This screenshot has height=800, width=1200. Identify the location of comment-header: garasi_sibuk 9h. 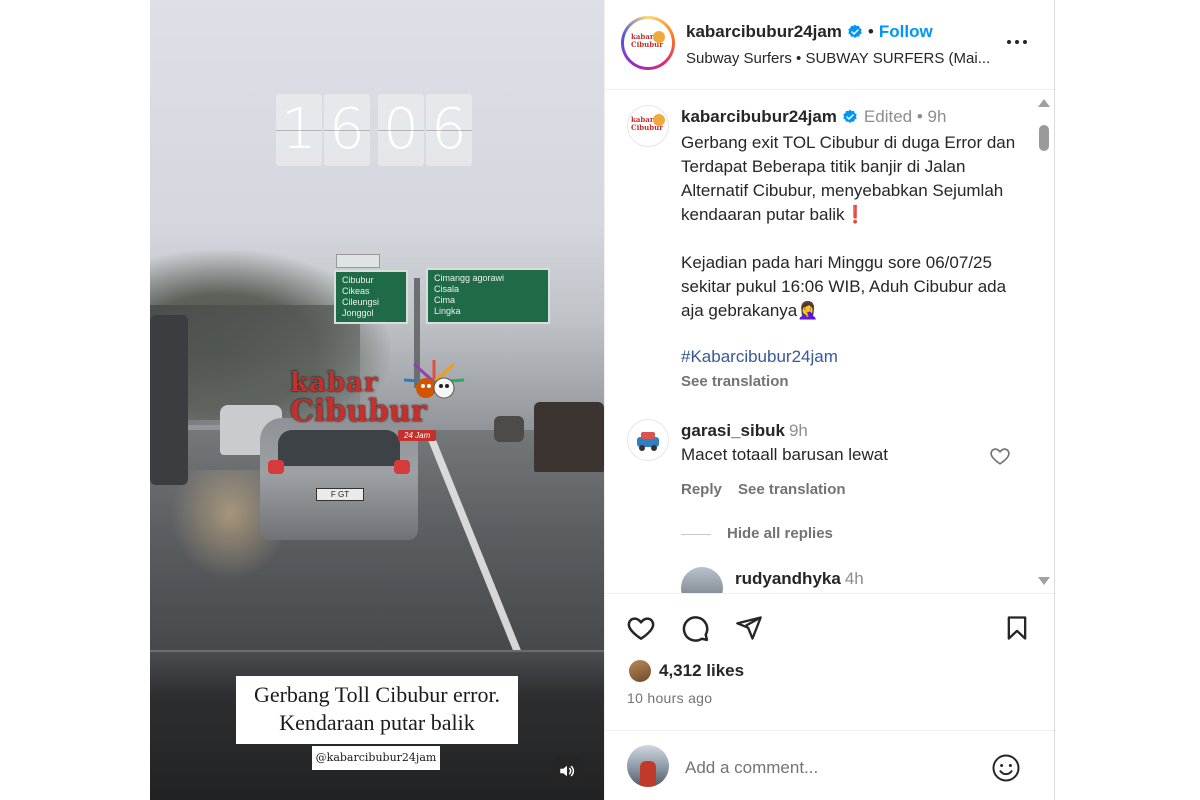
(744, 431).